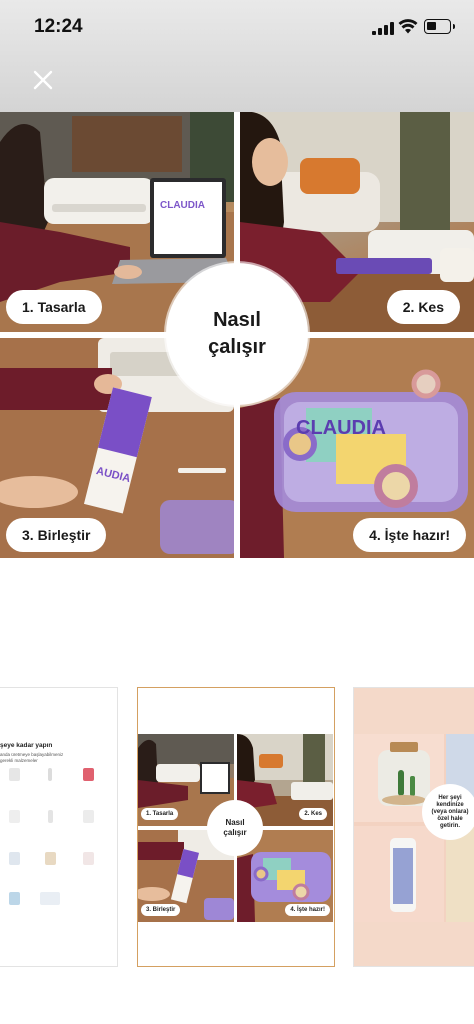 The image size is (474, 1024). I want to click on step-label-cut: 2. Kes, so click(423, 307).